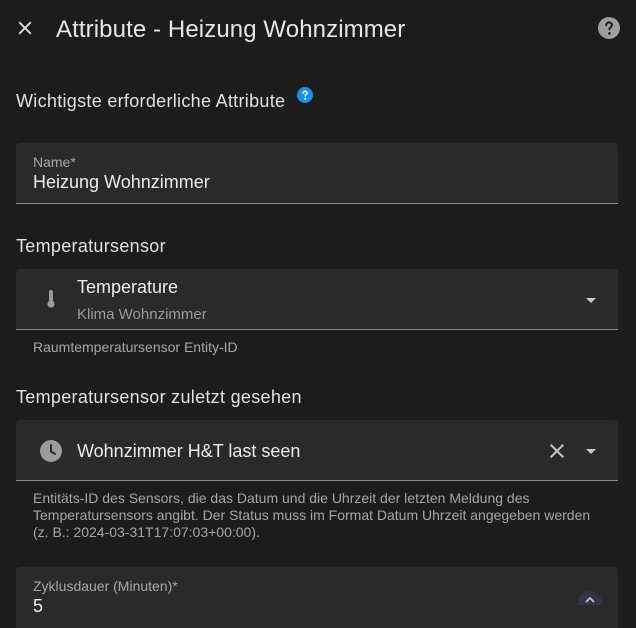 Image resolution: width=636 pixels, height=628 pixels. I want to click on help-button, so click(609, 28).